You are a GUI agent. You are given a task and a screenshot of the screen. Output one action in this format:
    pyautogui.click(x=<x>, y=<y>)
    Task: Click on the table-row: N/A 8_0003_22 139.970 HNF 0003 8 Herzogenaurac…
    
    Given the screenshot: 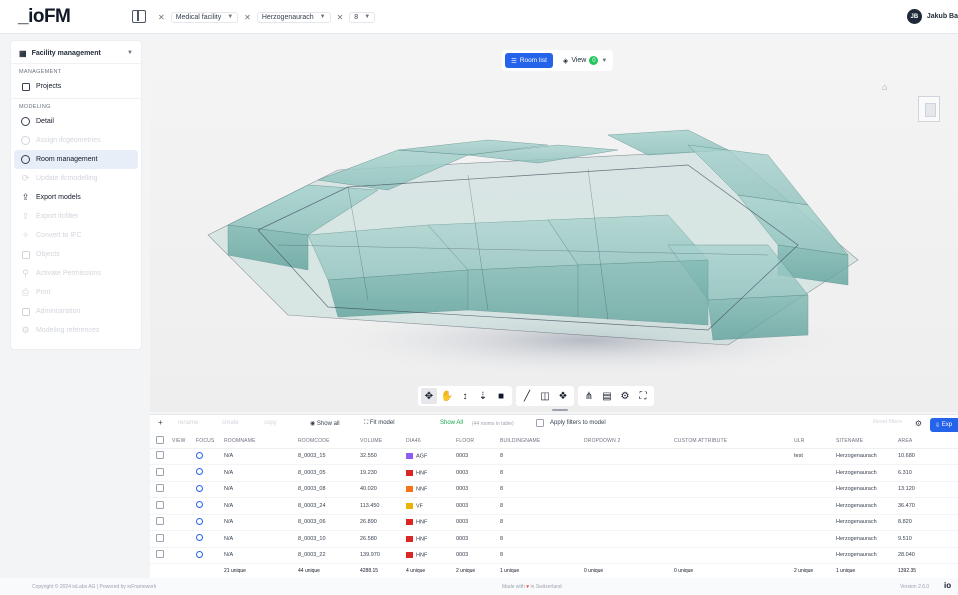 What is the action you would take?
    pyautogui.click(x=554, y=555)
    